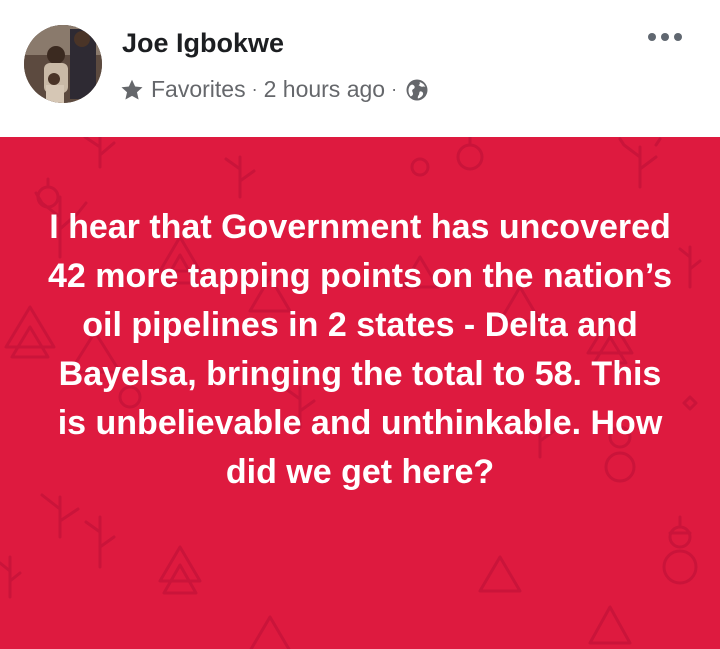 The image size is (720, 649). Describe the element at coordinates (665, 37) in the screenshot. I see `more-options-icon` at that location.